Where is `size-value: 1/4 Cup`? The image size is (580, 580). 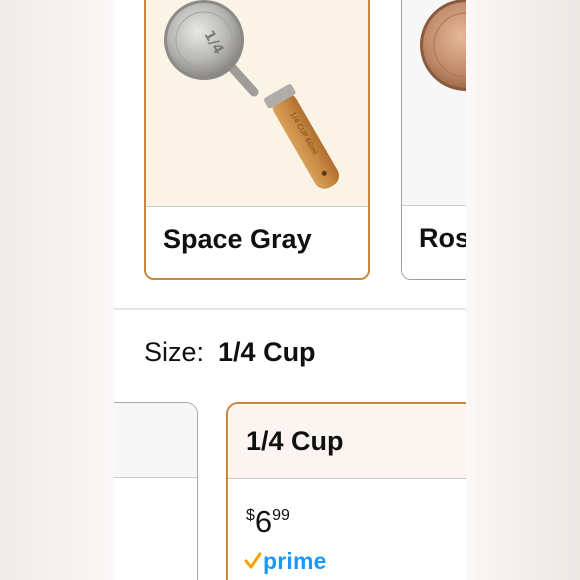
size-value: 1/4 Cup is located at coordinates (267, 352).